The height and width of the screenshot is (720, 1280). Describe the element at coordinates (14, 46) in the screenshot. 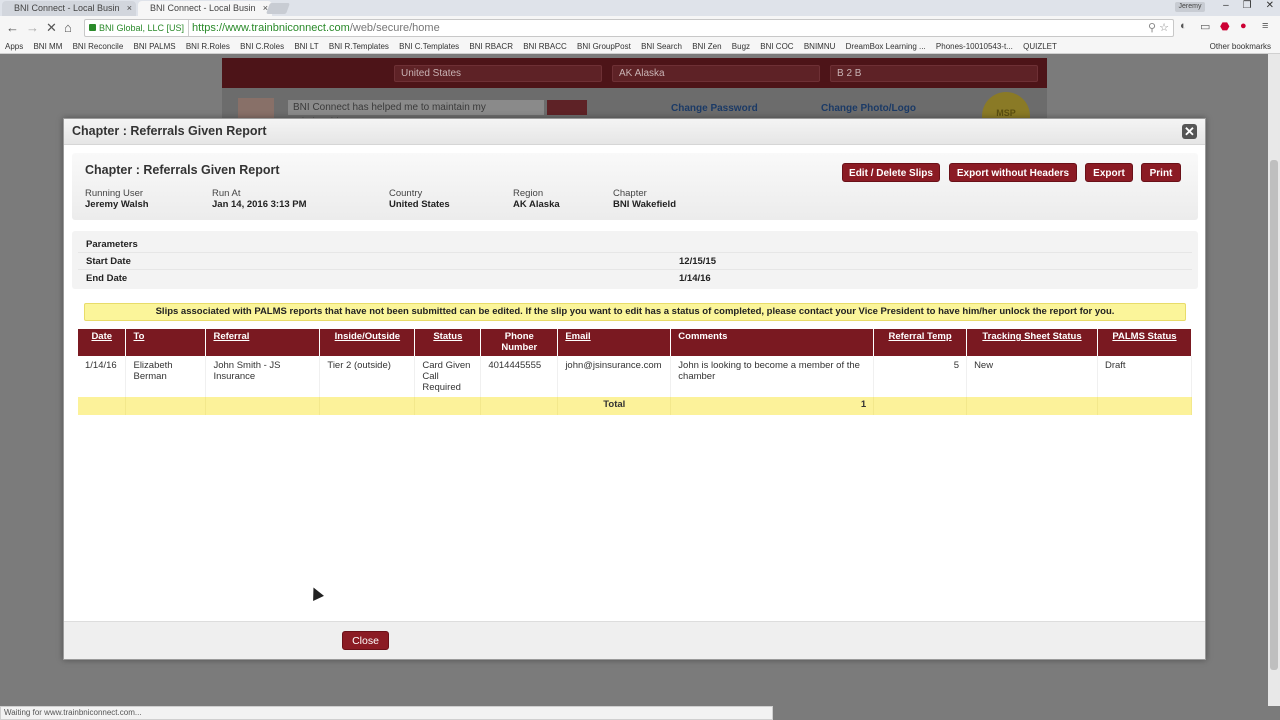

I see `bookmark-item: Apps` at that location.